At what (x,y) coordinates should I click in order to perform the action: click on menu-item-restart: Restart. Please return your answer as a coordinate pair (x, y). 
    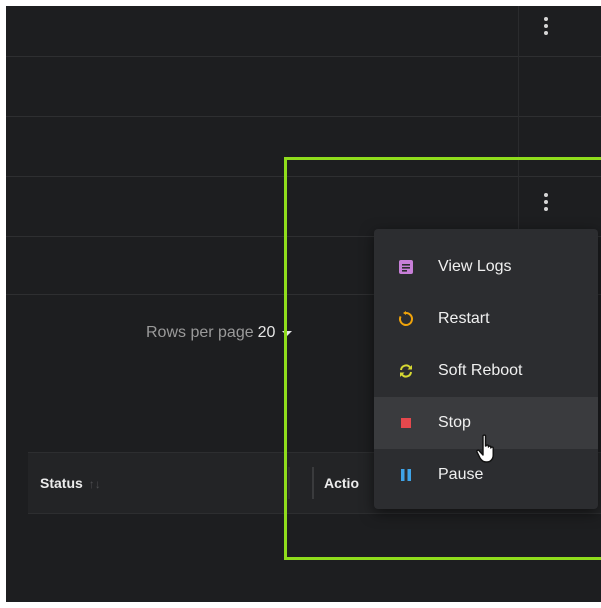
    Looking at the image, I should click on (486, 319).